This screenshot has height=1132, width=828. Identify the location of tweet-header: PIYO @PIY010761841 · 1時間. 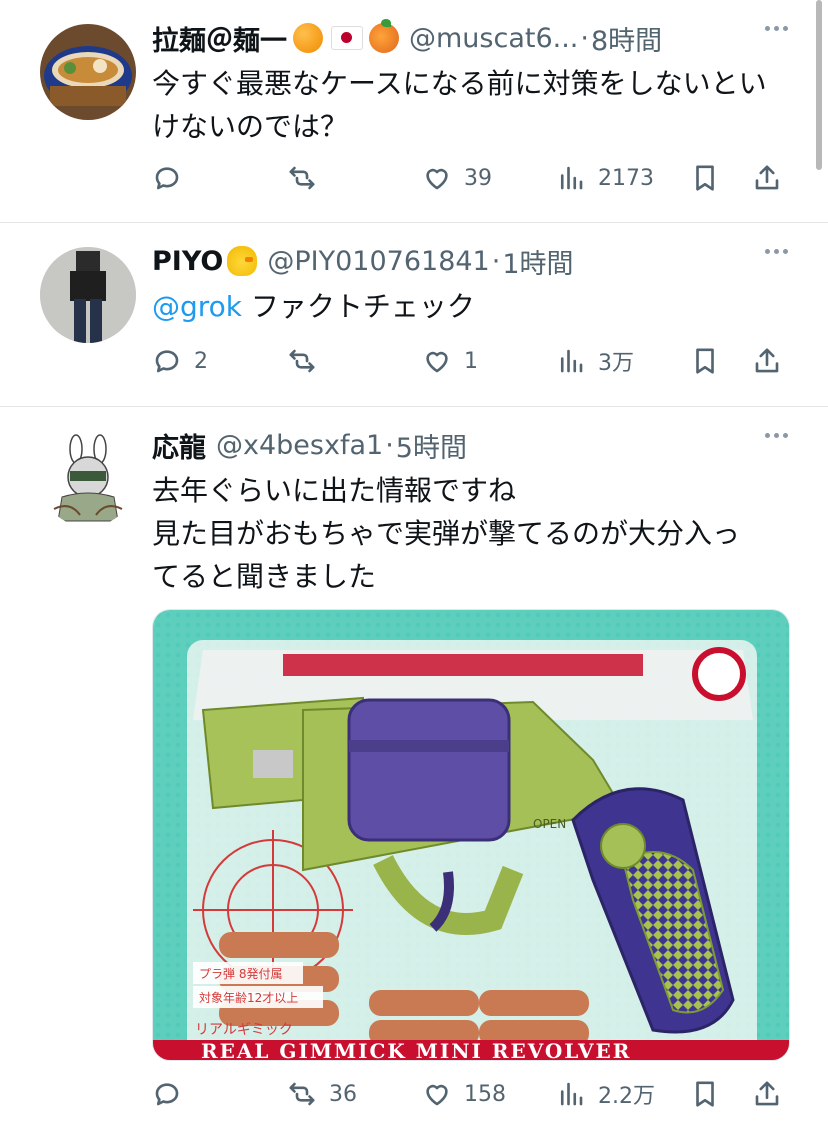
(470, 261).